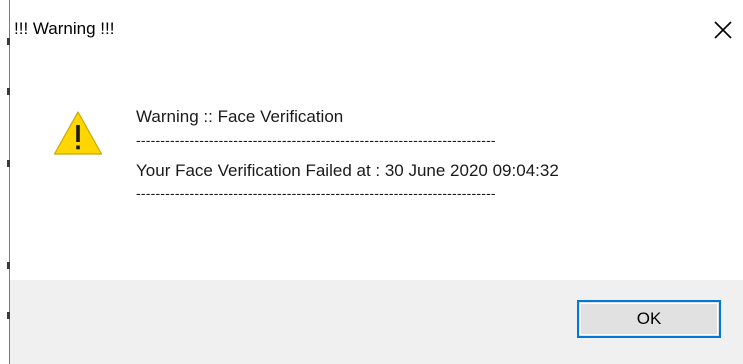  Describe the element at coordinates (64, 28) in the screenshot. I see `dialog-title: !!! Warning !!!` at that location.